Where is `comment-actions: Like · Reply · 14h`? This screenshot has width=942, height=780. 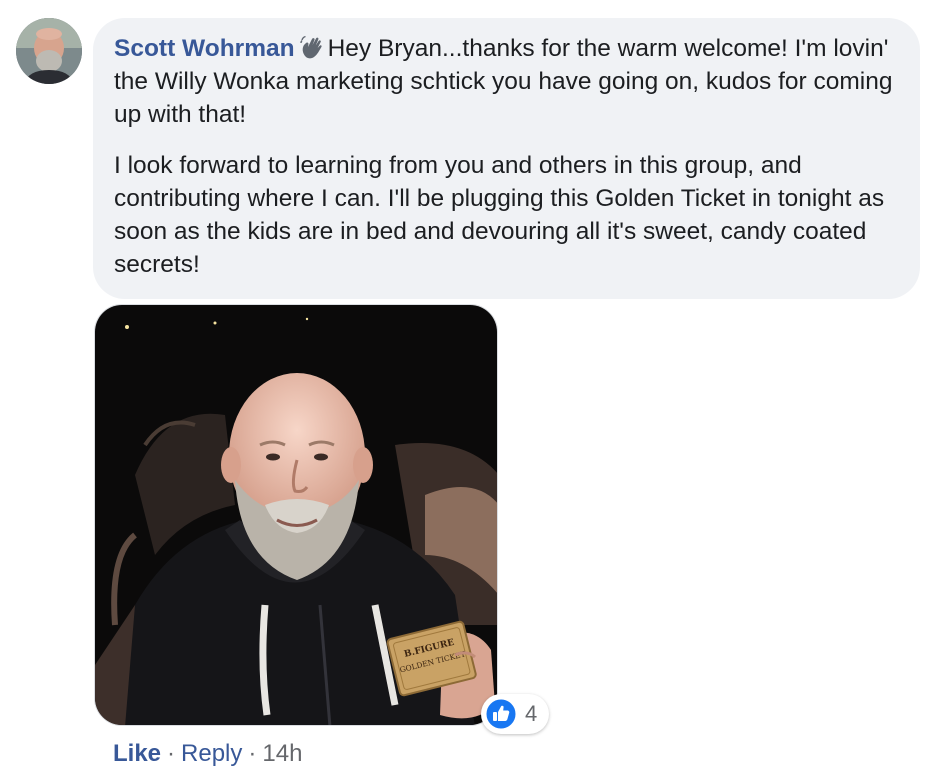
comment-actions: Like · Reply · 14h is located at coordinates (207, 754).